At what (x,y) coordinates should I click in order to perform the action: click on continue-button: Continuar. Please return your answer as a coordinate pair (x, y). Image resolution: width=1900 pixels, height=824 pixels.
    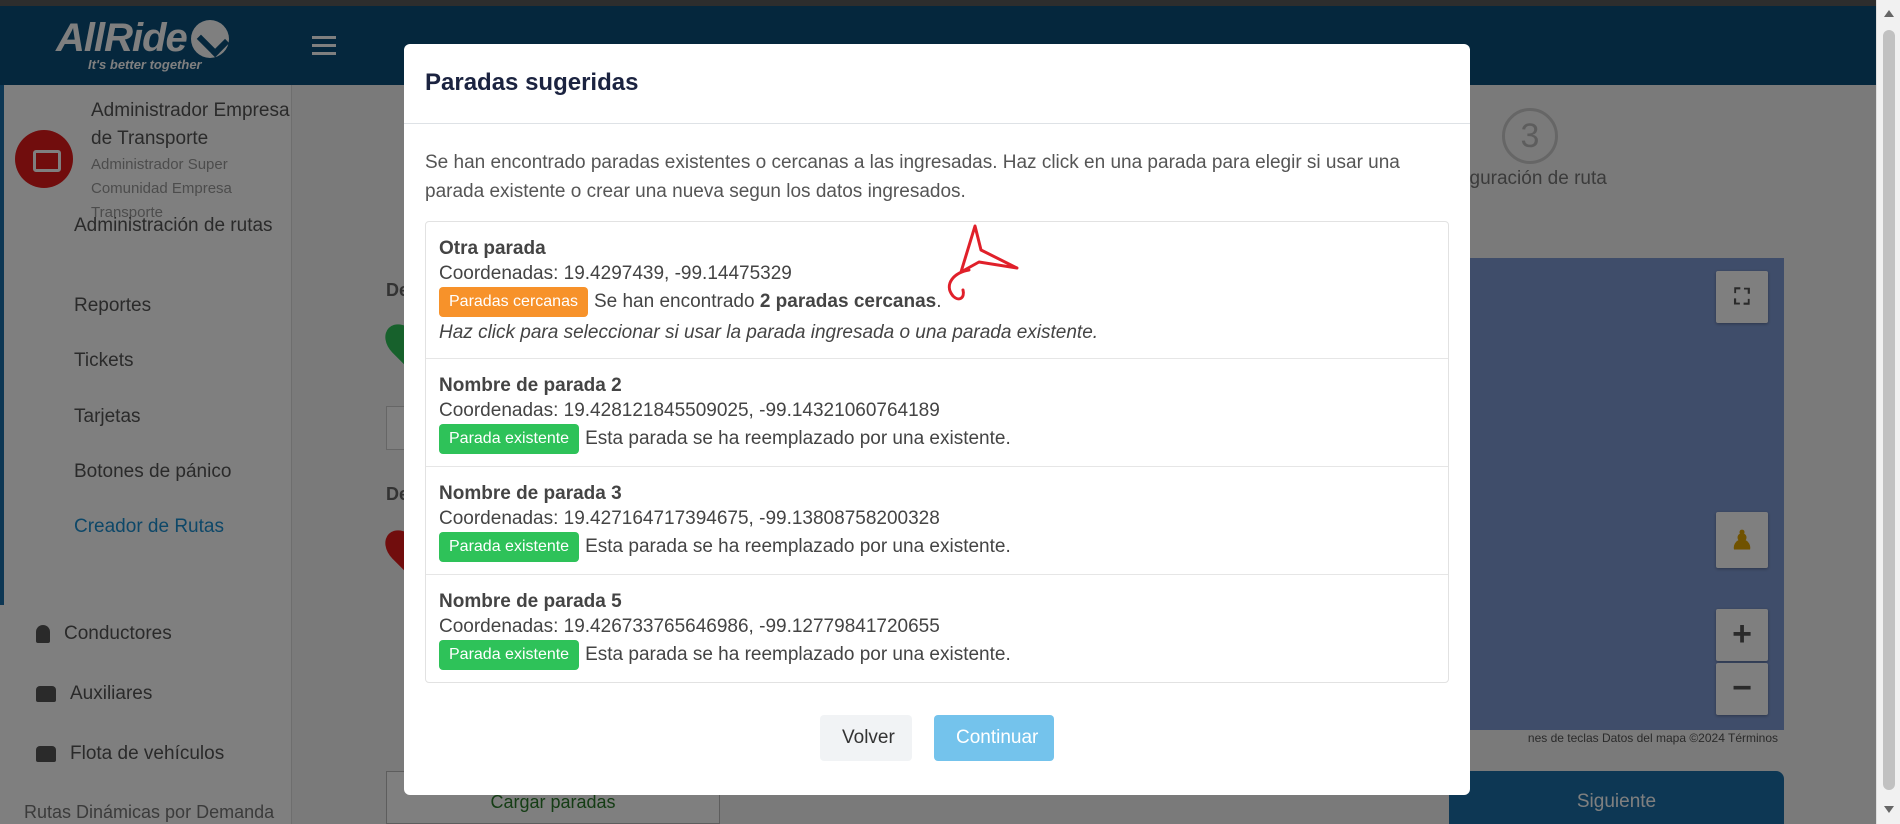
    Looking at the image, I should click on (994, 738).